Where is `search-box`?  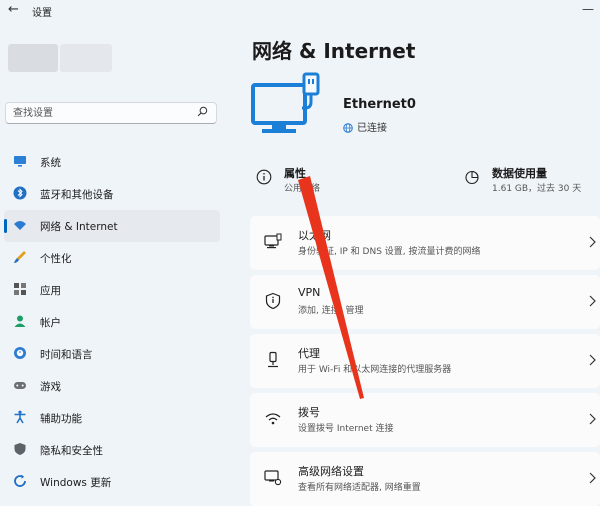
search-box is located at coordinates (111, 113).